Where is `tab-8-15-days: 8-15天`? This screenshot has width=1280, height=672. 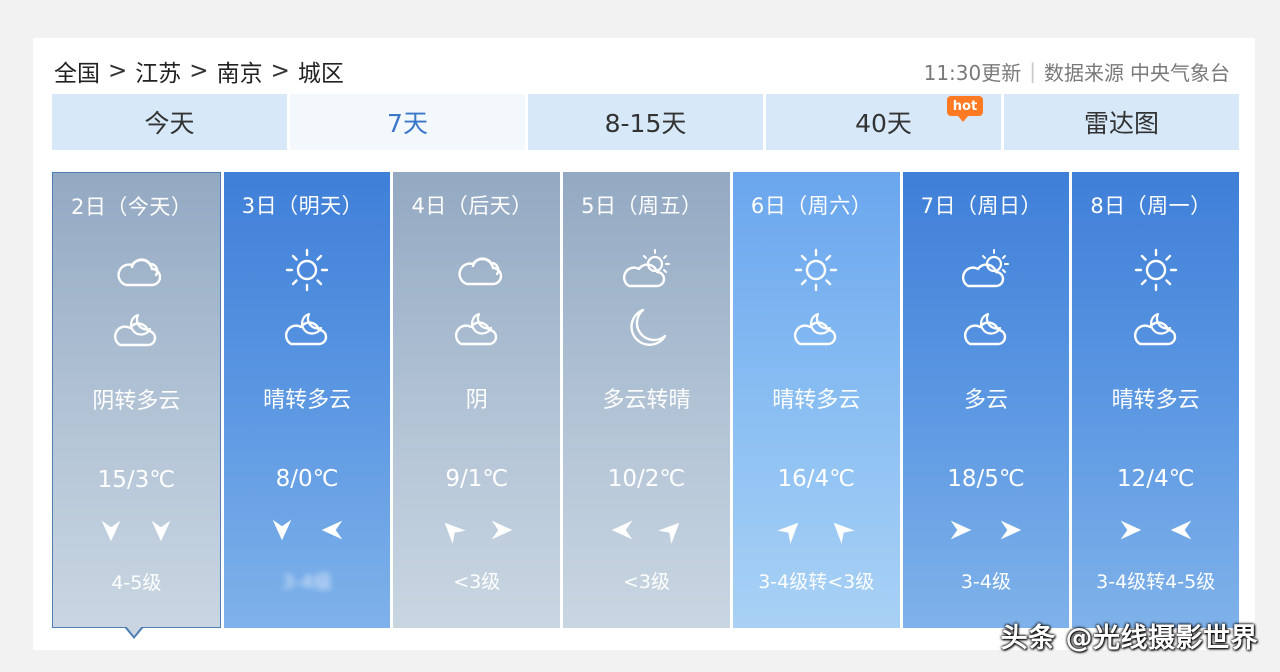
tab-8-15-days: 8-15天 is located at coordinates (645, 122).